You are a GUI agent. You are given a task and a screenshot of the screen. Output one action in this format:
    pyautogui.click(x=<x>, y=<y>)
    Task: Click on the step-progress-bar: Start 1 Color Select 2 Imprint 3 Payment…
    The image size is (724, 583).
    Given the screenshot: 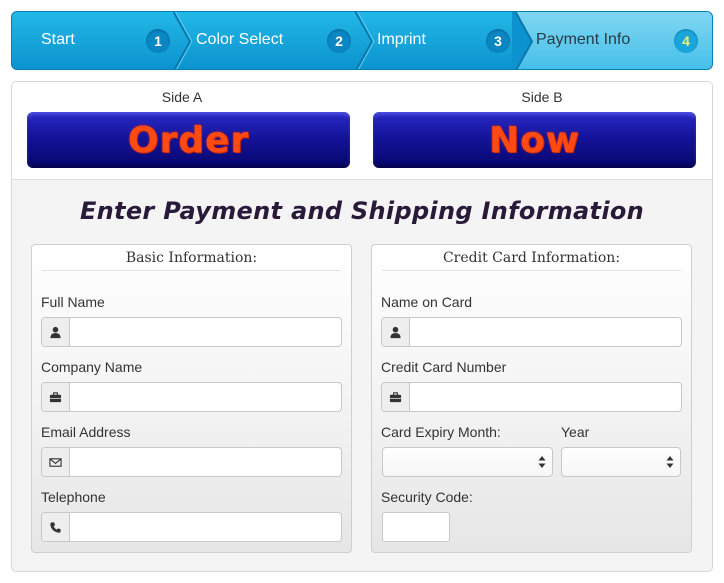 What is the action you would take?
    pyautogui.click(x=362, y=40)
    